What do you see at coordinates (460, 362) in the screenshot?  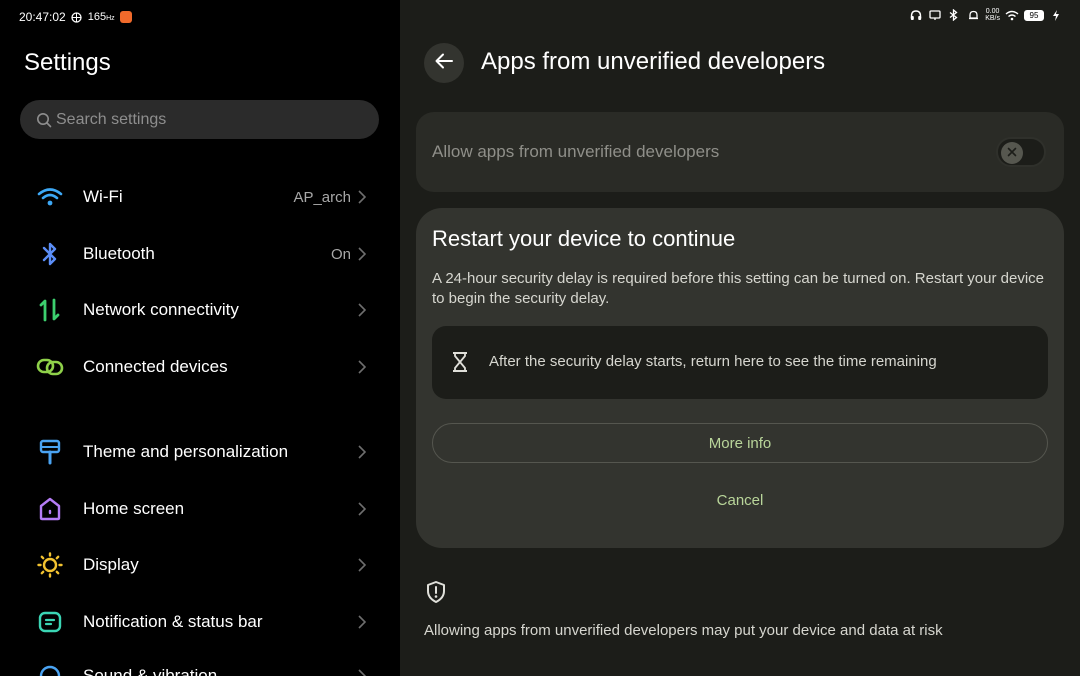 I see `hourglass-icon` at bounding box center [460, 362].